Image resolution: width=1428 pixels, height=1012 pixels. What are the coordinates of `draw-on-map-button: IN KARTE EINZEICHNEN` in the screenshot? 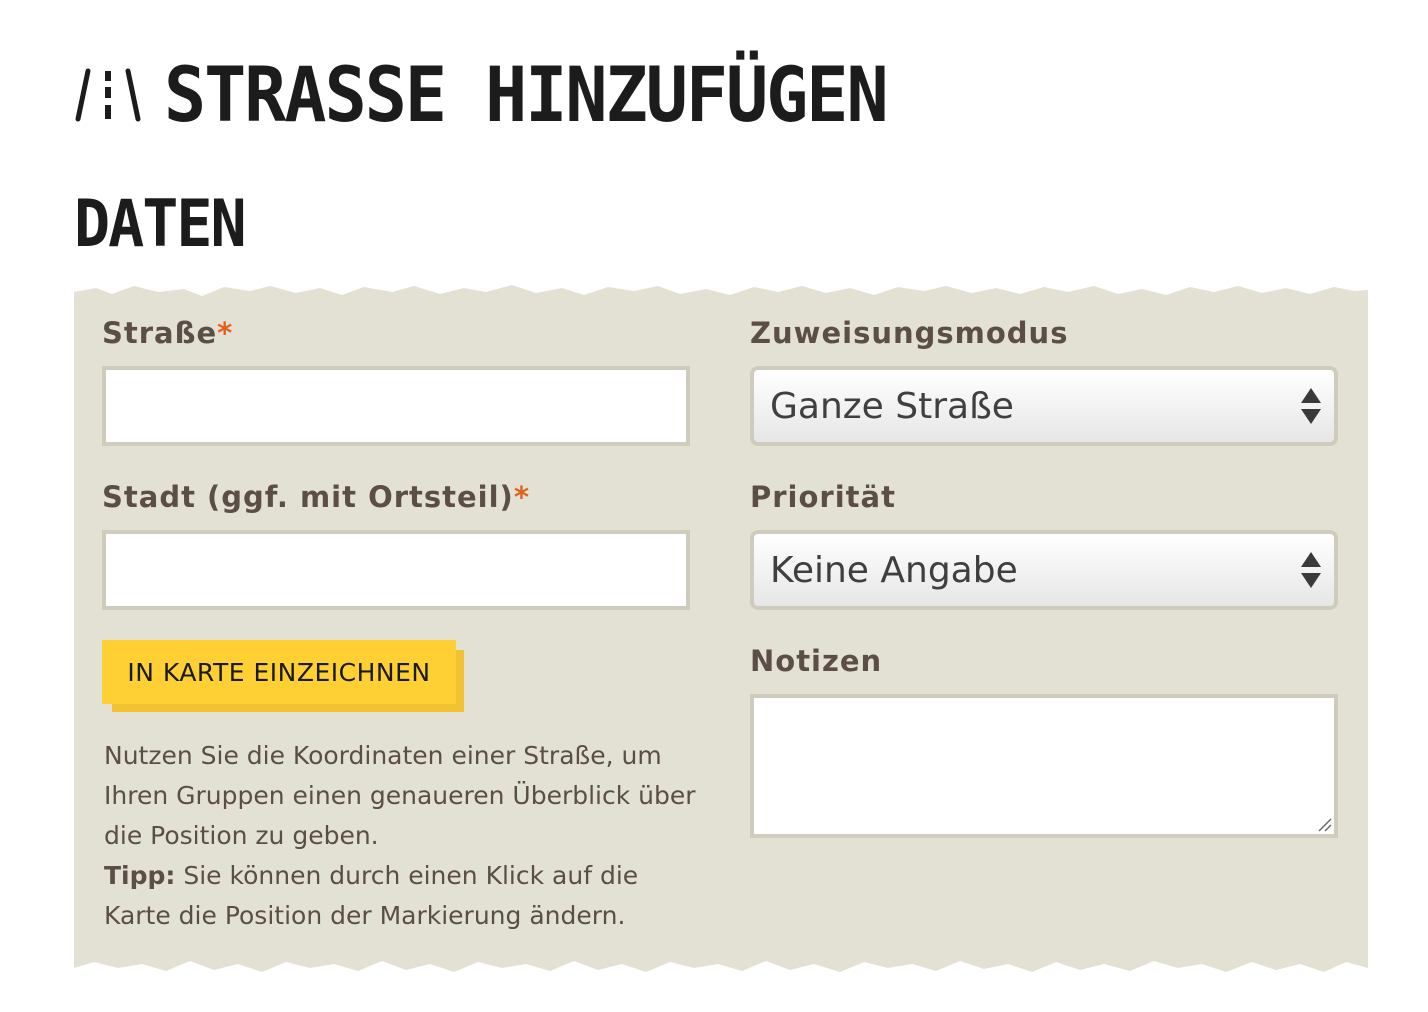 It's located at (283, 676).